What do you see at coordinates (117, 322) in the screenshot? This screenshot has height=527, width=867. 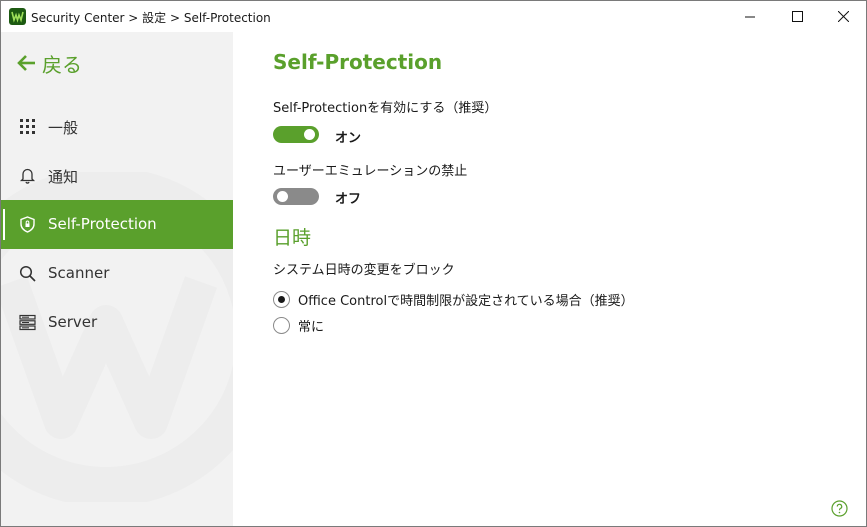 I see `sidebar-item-server: Server` at bounding box center [117, 322].